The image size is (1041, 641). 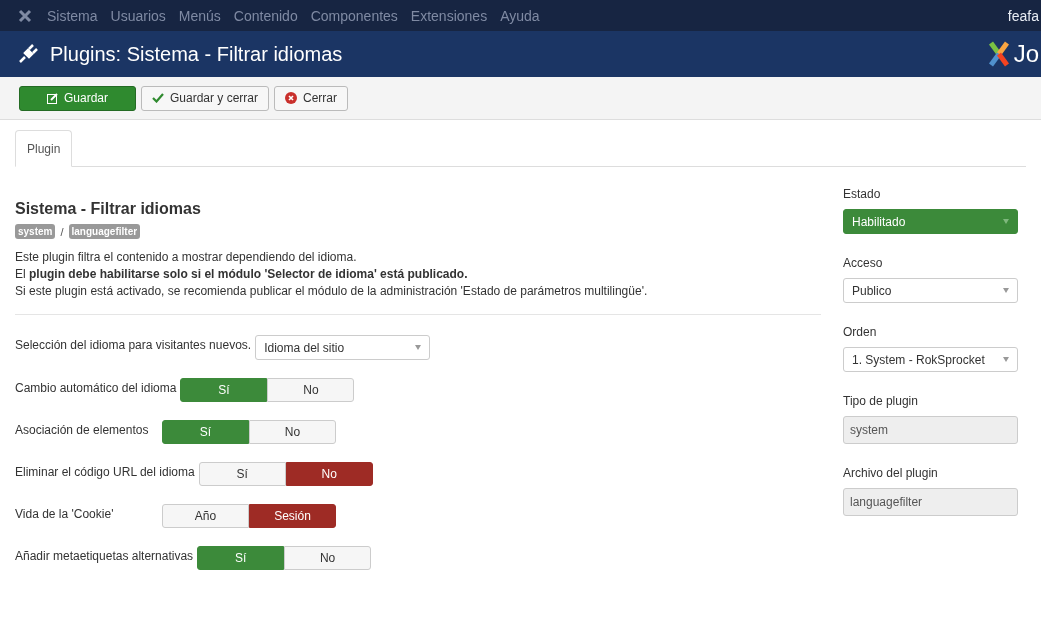 What do you see at coordinates (998, 54) in the screenshot?
I see `logo-icon` at bounding box center [998, 54].